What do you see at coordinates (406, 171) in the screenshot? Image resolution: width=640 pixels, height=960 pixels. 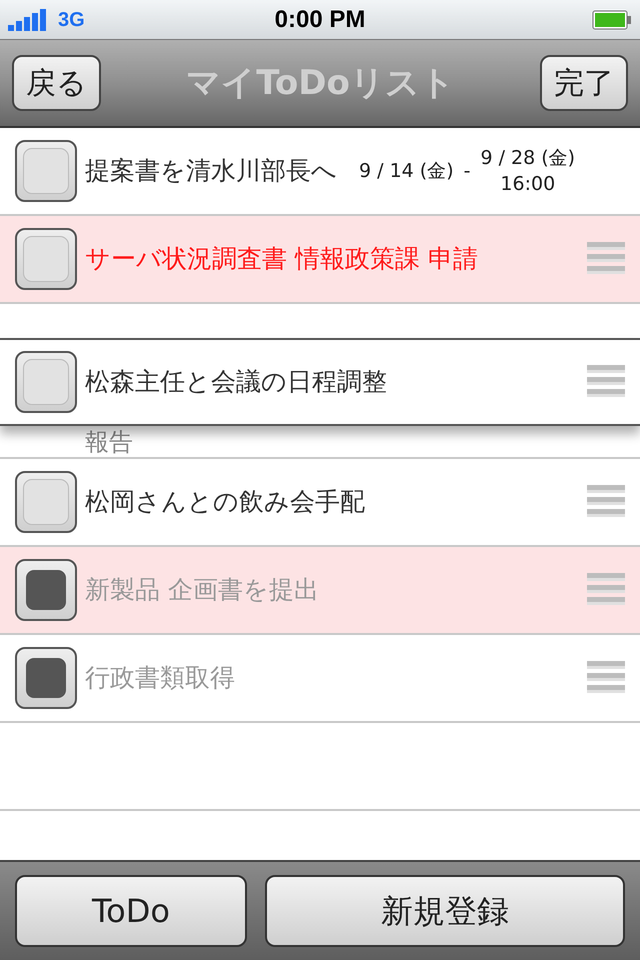 I see `start-date: 9 / 14 (金)` at bounding box center [406, 171].